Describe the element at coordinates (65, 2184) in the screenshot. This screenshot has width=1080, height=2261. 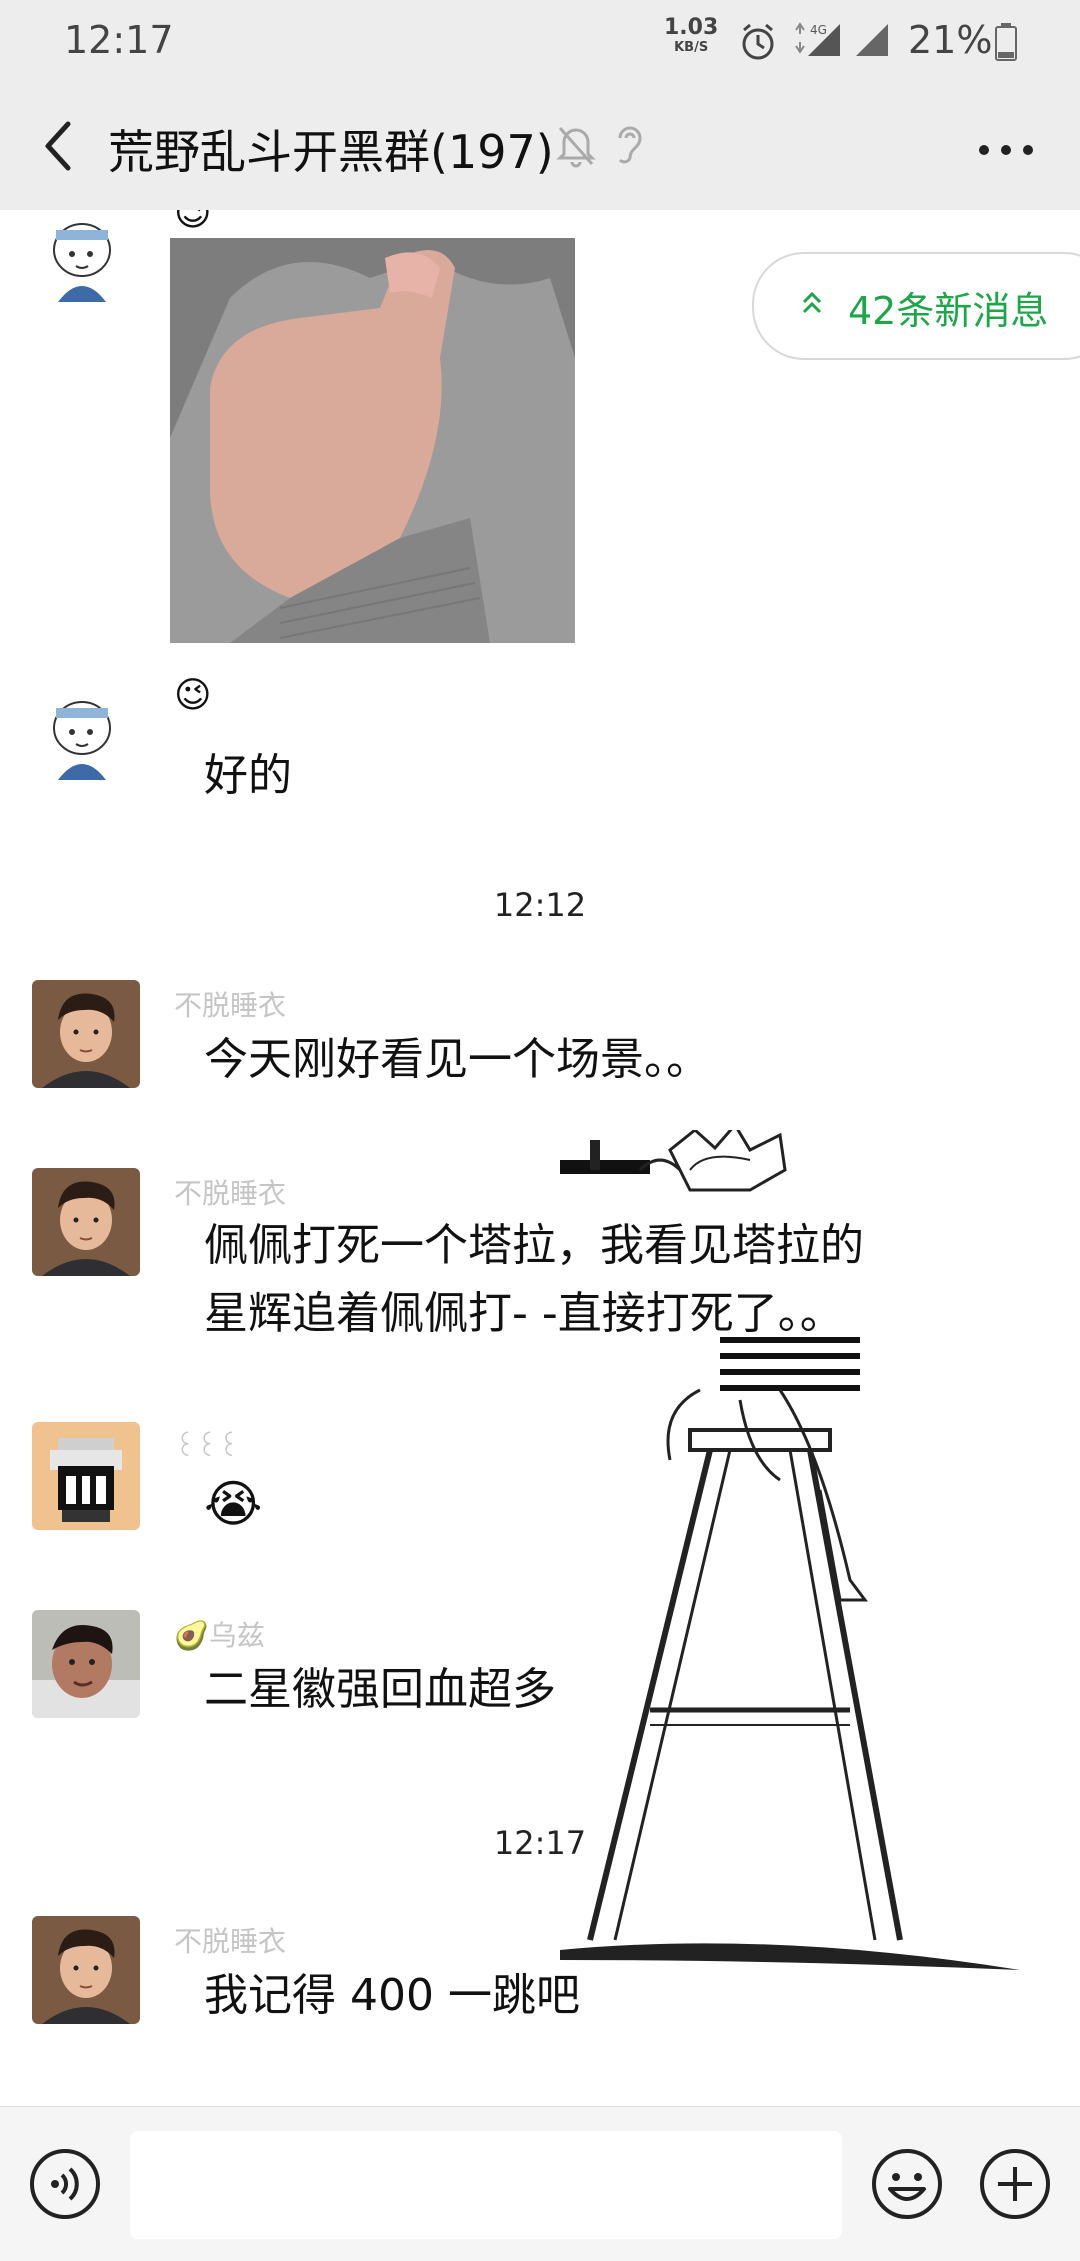
I see `voice-icon` at that location.